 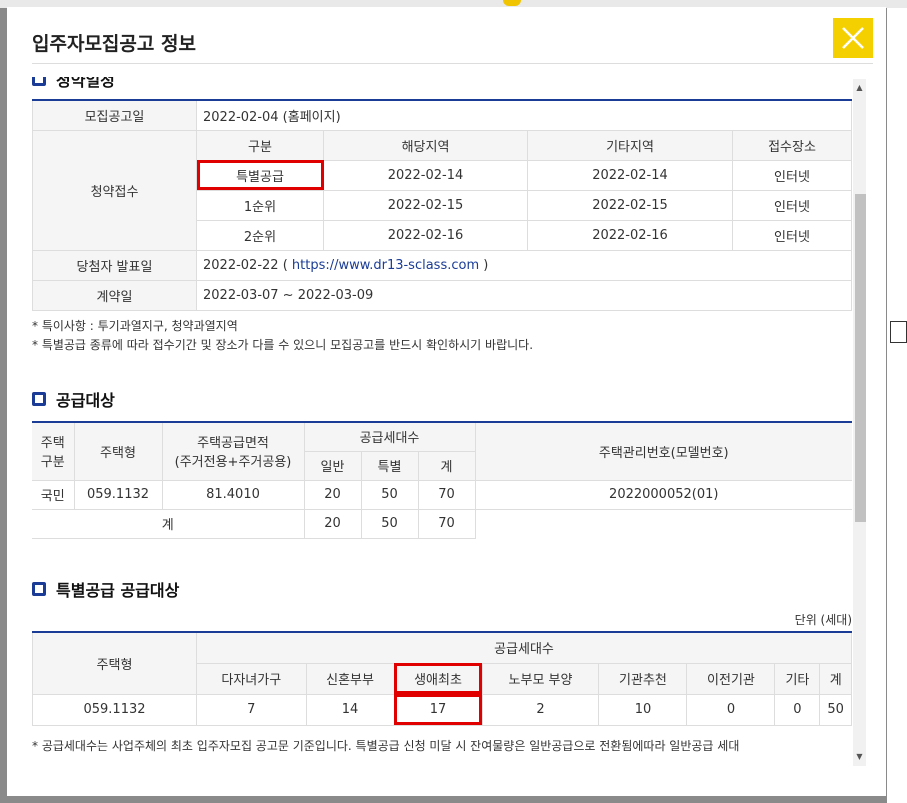 I want to click on special-section-title: 특별공급 공급대상, so click(x=118, y=590).